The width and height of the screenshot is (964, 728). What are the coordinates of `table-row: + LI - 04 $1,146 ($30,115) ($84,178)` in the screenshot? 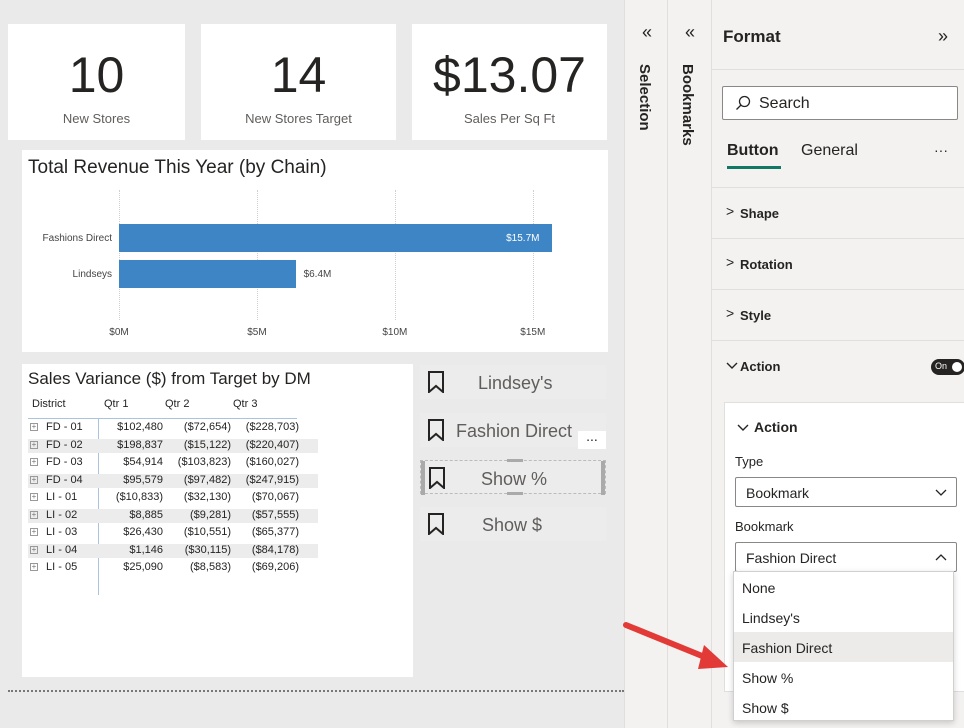 It's located at (173, 550).